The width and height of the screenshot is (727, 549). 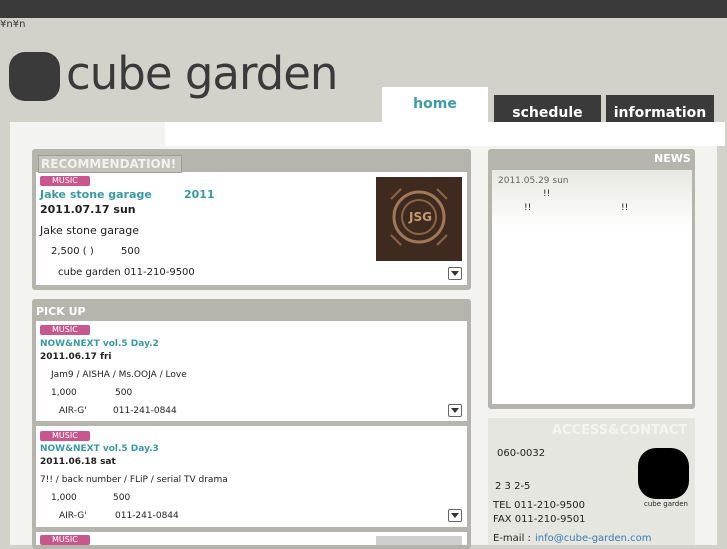 I want to click on recommendation-year: 2011, so click(x=199, y=194).